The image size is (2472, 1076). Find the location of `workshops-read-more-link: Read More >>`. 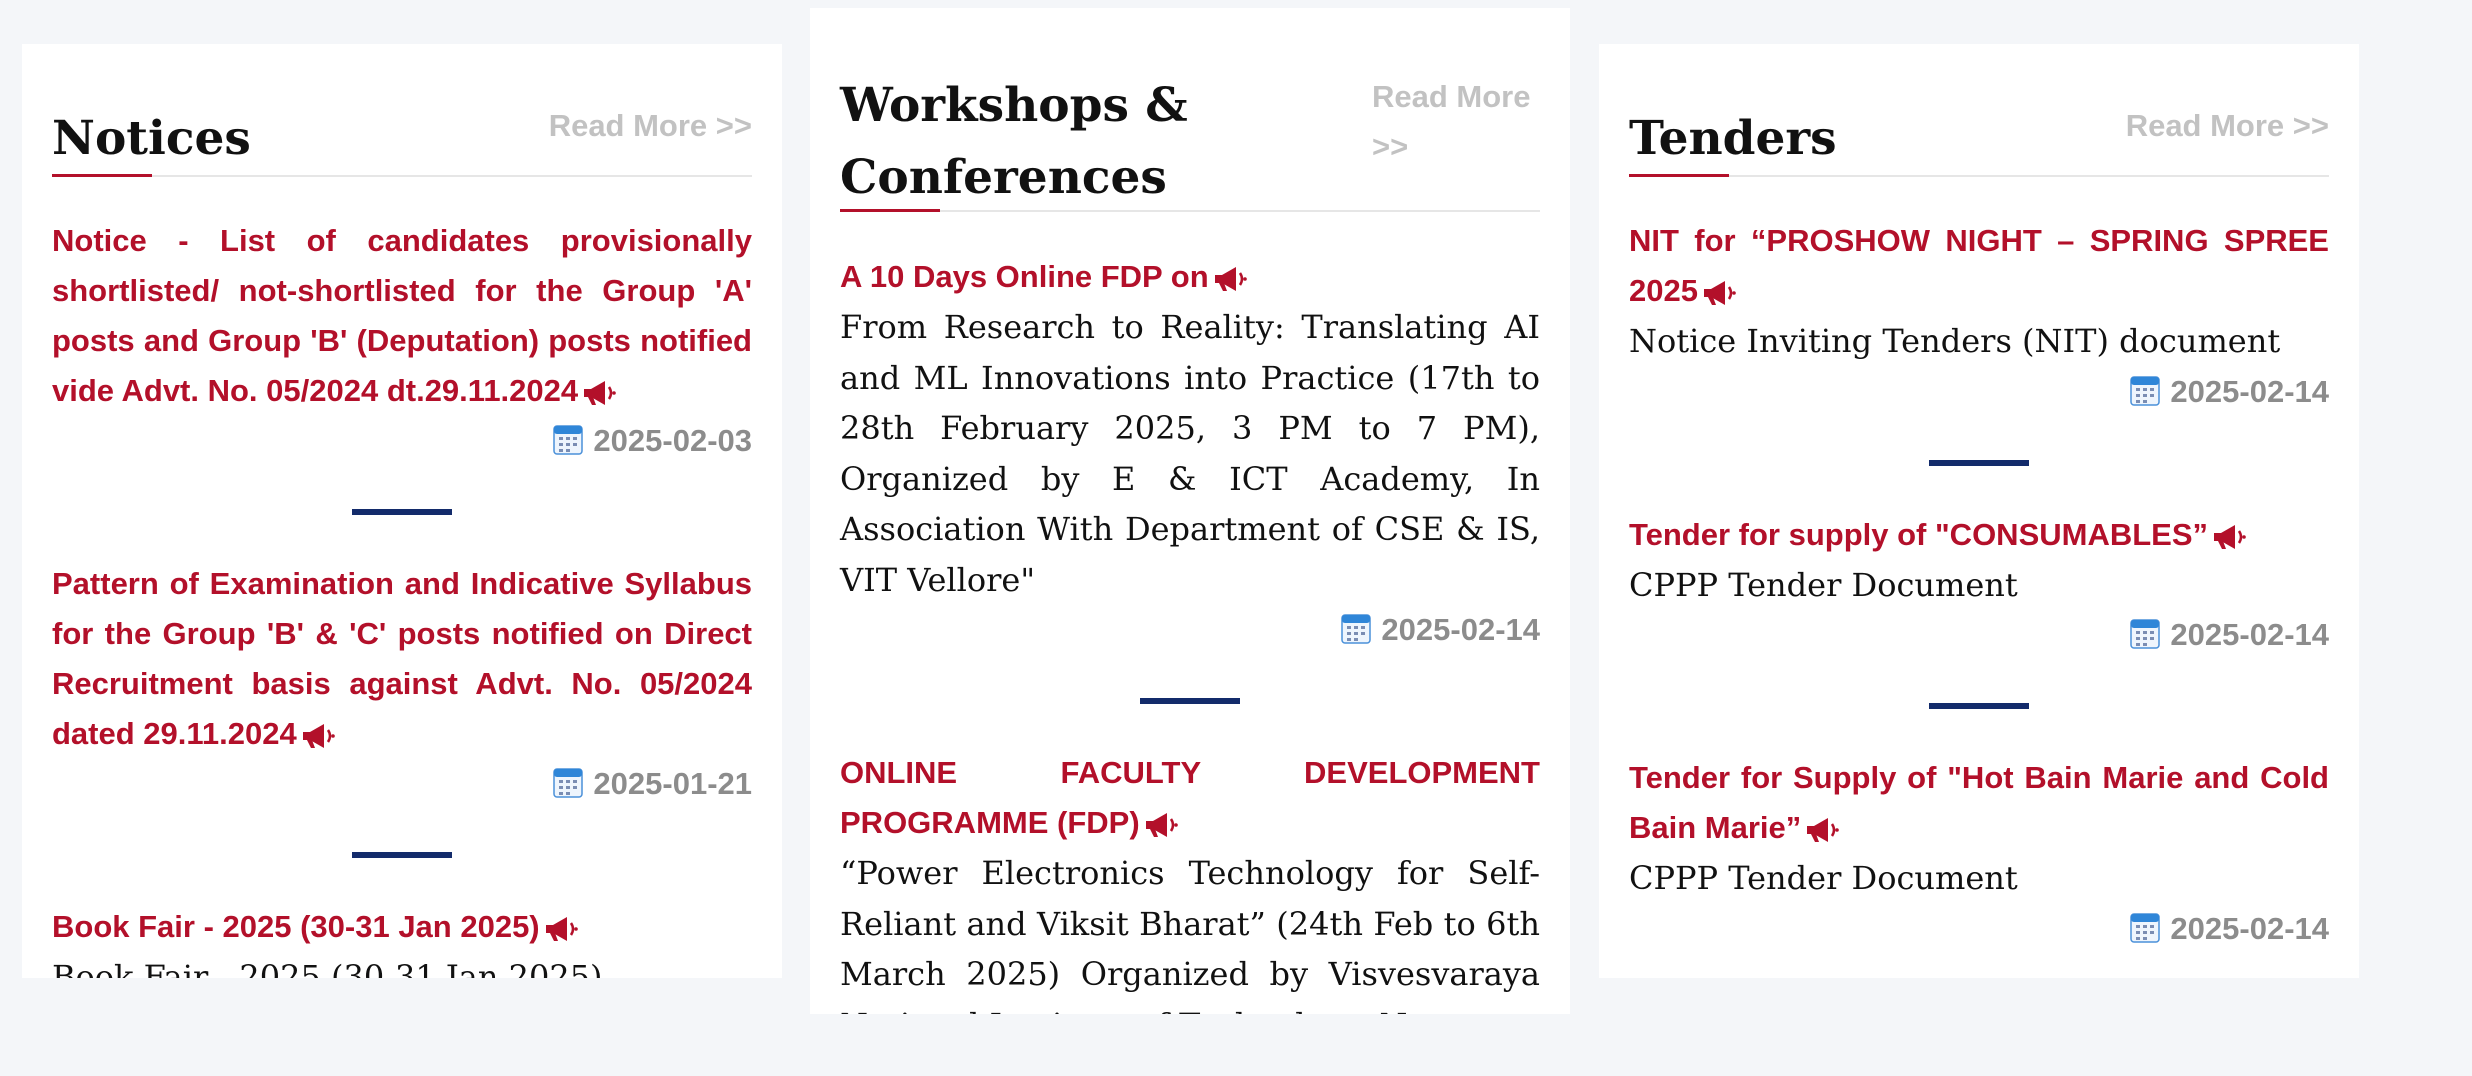

workshops-read-more-link: Read More >> is located at coordinates (1456, 122).